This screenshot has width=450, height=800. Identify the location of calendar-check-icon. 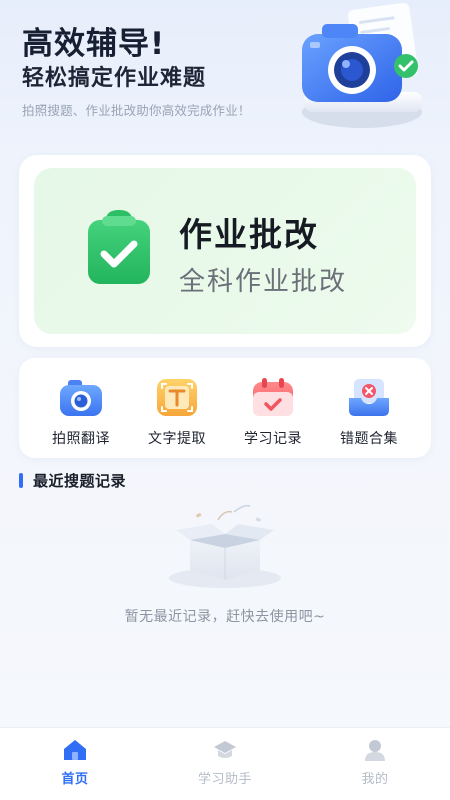
(273, 397).